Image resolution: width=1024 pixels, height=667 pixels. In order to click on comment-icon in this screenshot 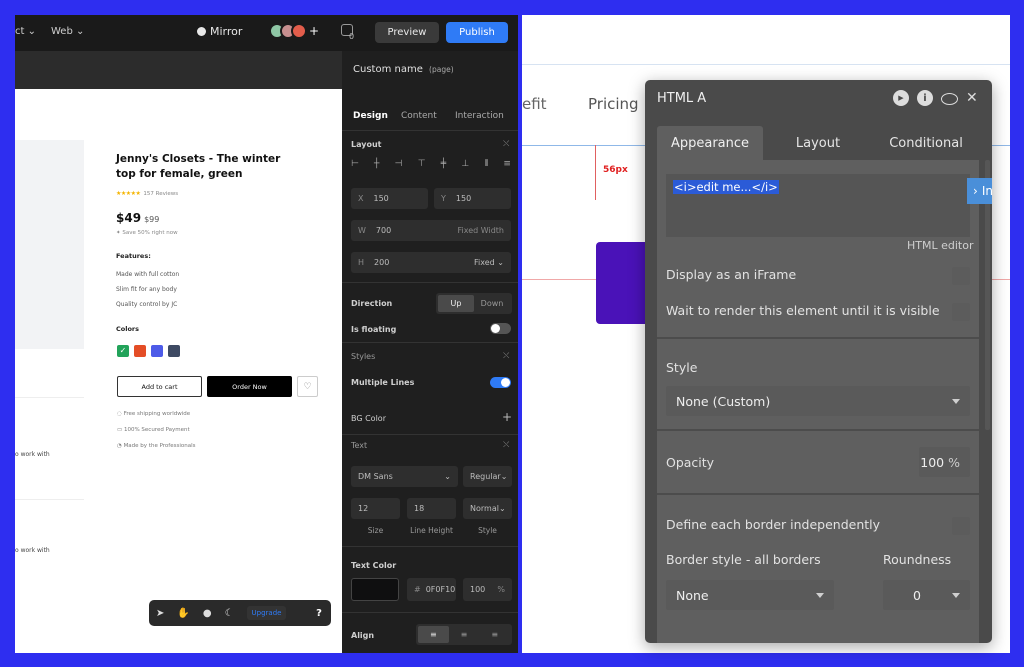, I will do `click(949, 98)`.